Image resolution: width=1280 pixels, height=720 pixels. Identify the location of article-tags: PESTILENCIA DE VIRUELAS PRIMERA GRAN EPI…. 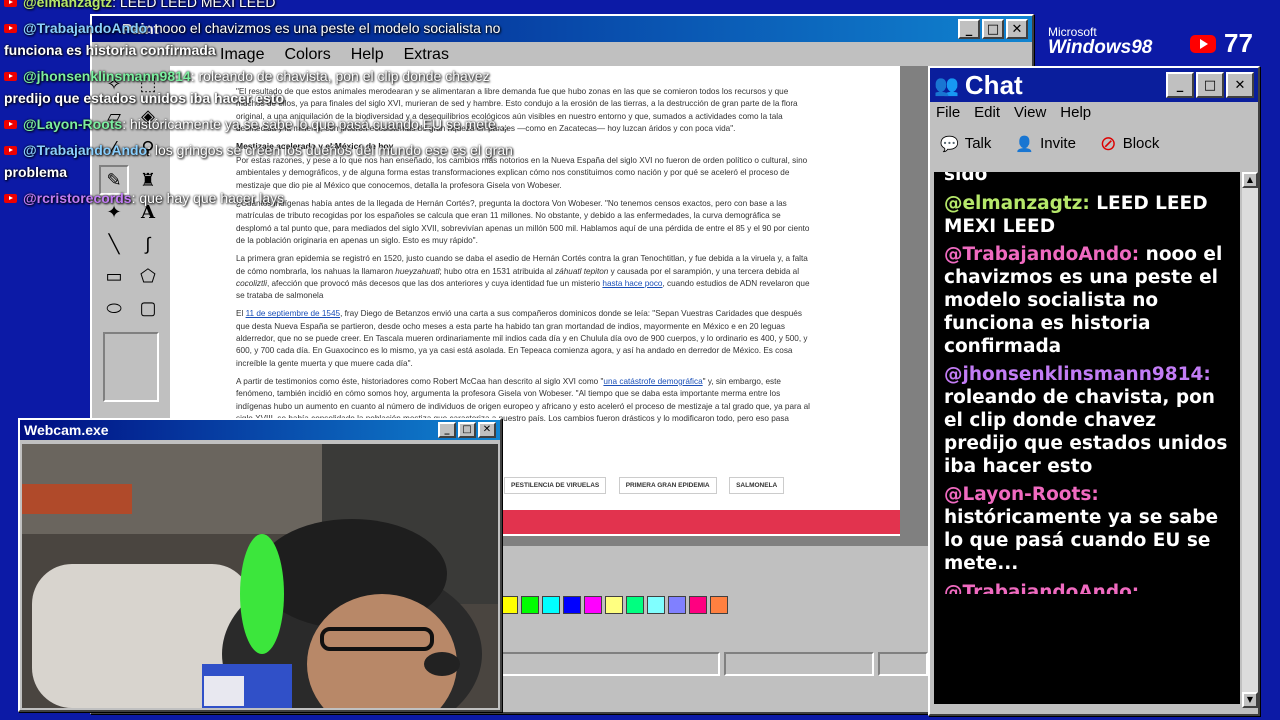
(648, 484).